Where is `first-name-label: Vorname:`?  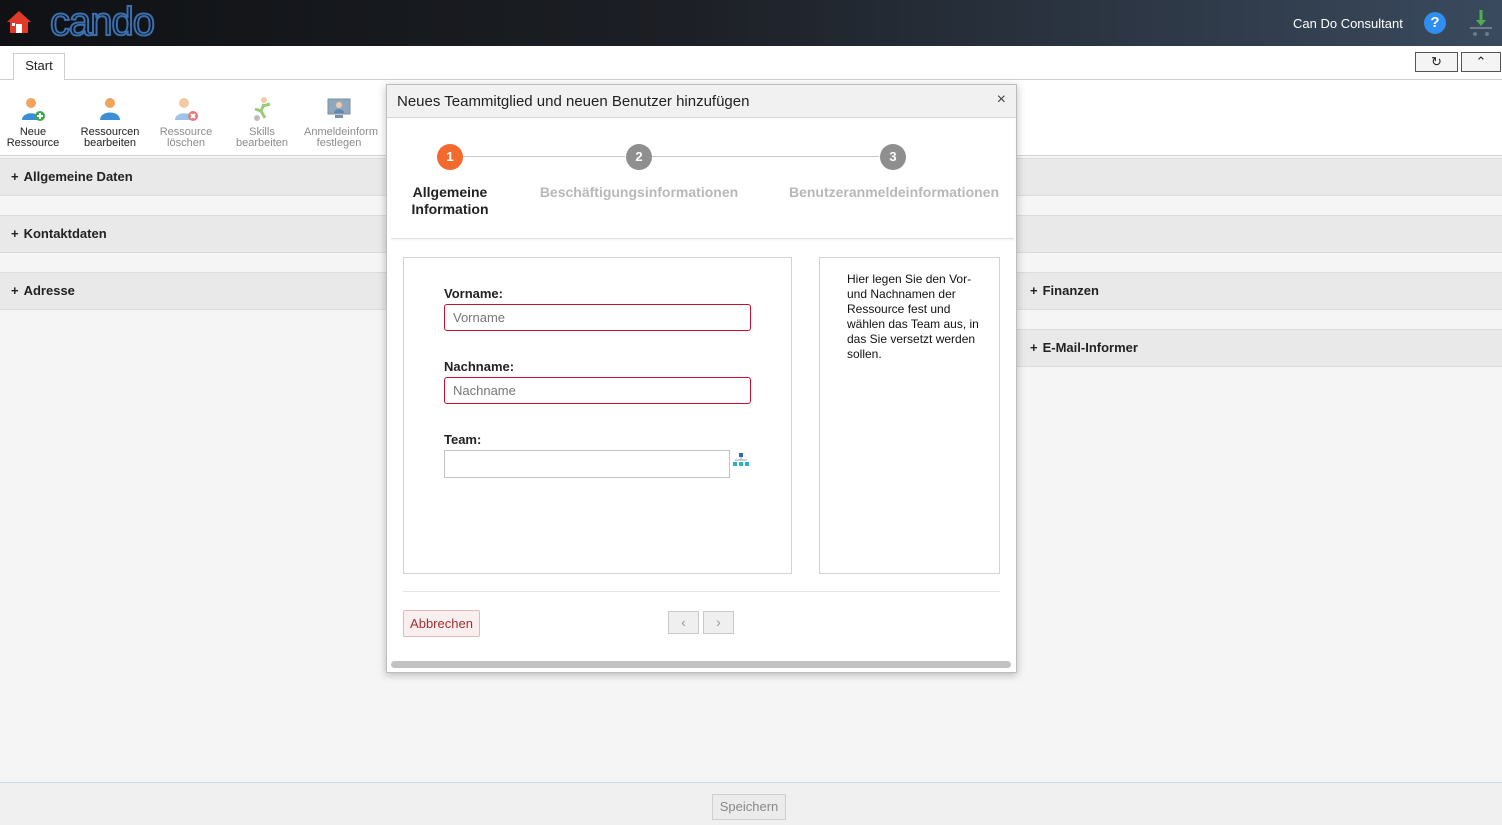
first-name-label: Vorname: is located at coordinates (473, 293).